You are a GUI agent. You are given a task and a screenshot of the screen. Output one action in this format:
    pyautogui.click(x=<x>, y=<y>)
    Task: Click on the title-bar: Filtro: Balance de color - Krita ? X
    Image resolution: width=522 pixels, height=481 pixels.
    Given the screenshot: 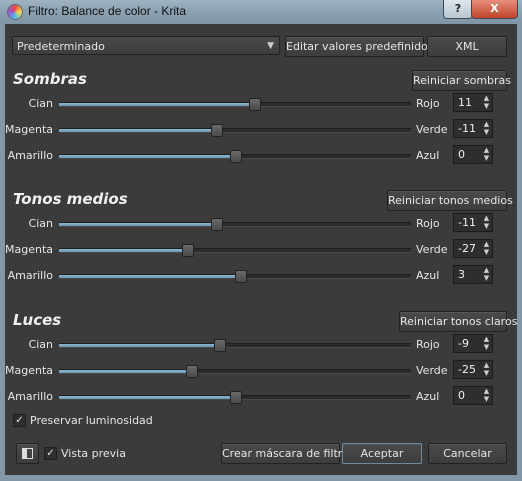 What is the action you would take?
    pyautogui.click(x=261, y=12)
    